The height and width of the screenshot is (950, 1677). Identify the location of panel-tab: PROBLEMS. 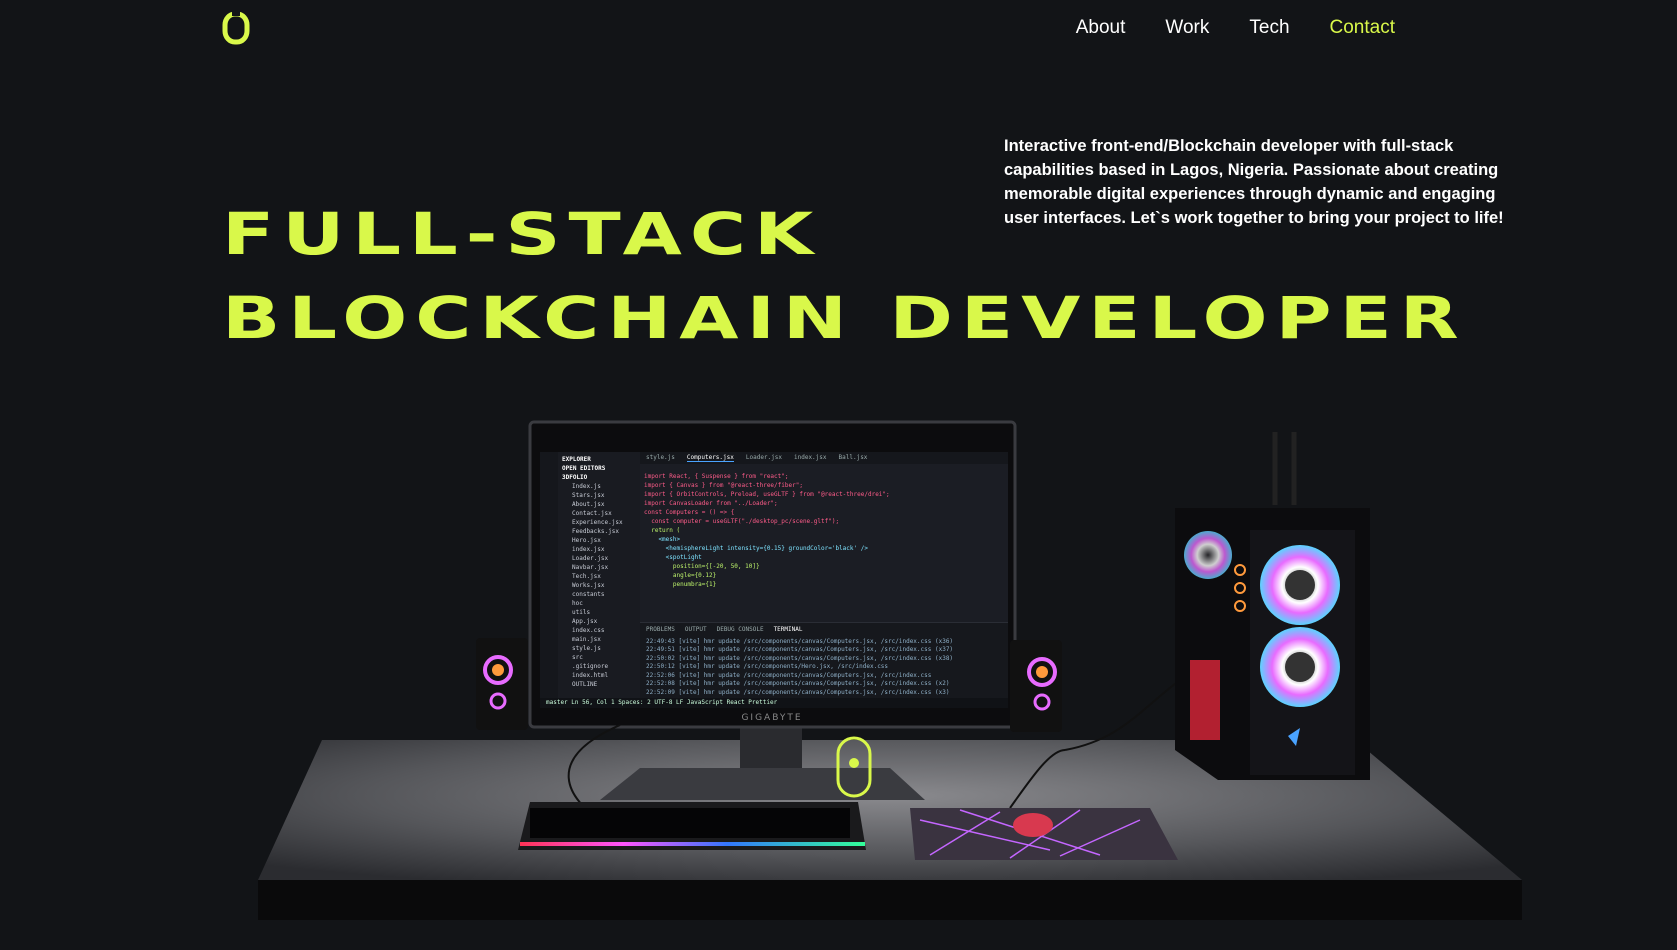
(660, 629).